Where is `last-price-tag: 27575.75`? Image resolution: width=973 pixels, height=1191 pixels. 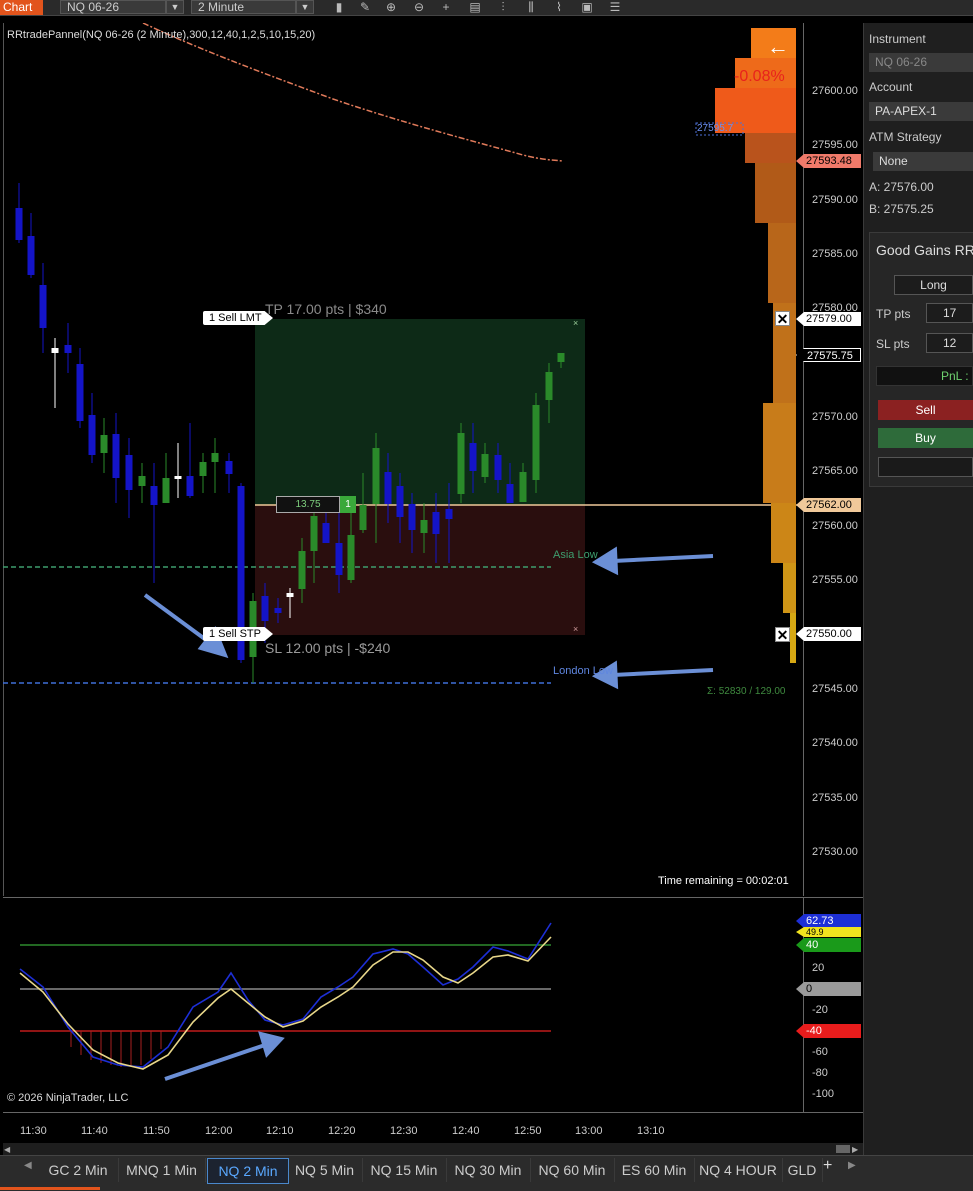
last-price-tag: 27575.75 is located at coordinates (828, 355).